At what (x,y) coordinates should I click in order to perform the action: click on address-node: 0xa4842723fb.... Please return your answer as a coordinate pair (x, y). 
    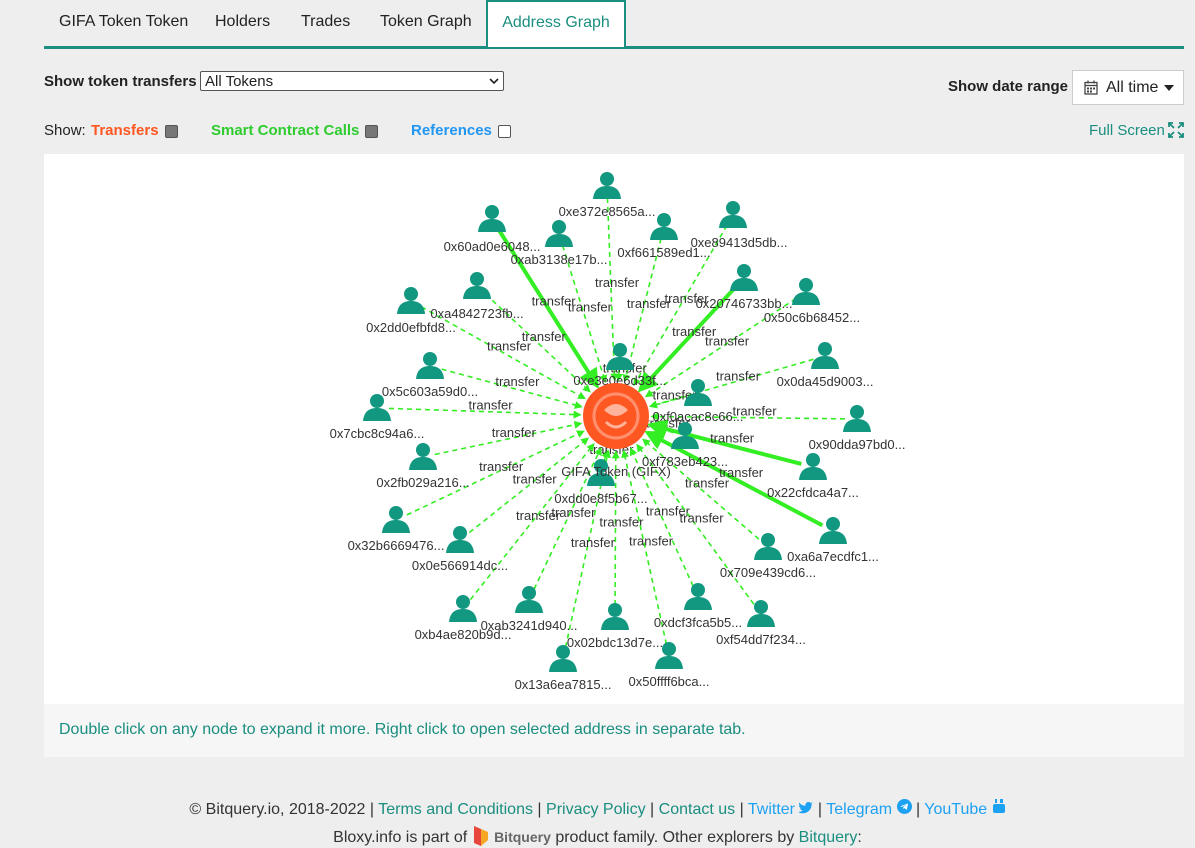
    Looking at the image, I should click on (477, 296).